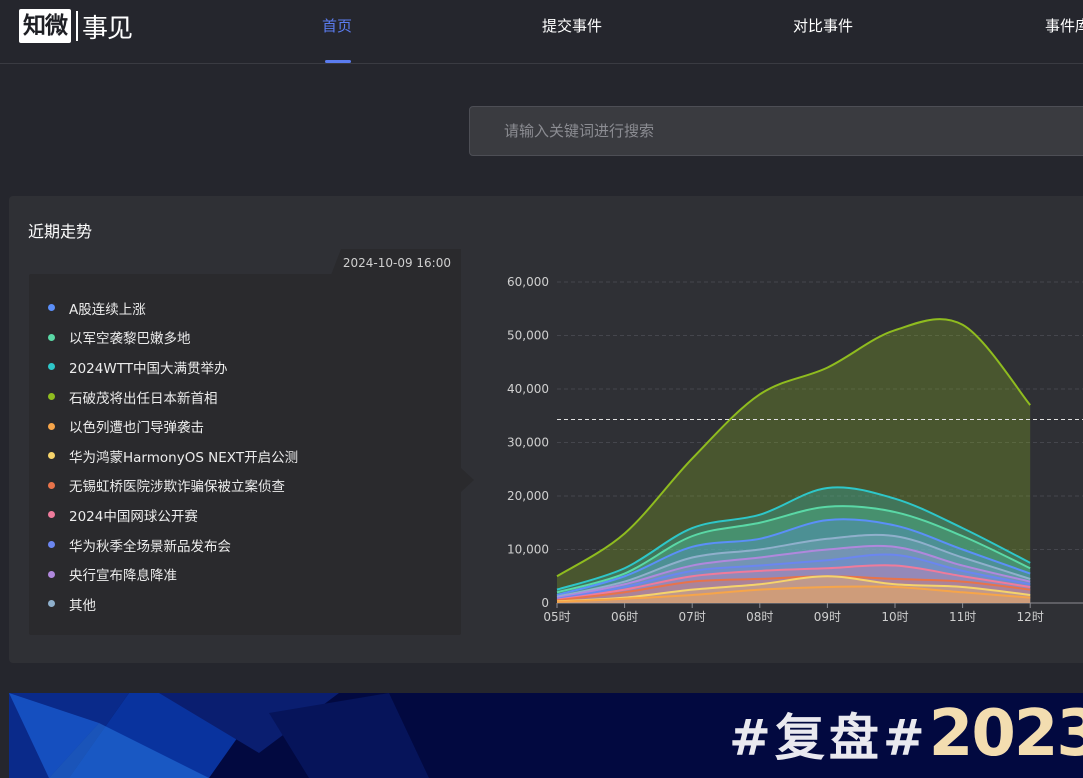 The width and height of the screenshot is (1083, 778). What do you see at coordinates (107, 28) in the screenshot?
I see `logo-side-text: 事见` at bounding box center [107, 28].